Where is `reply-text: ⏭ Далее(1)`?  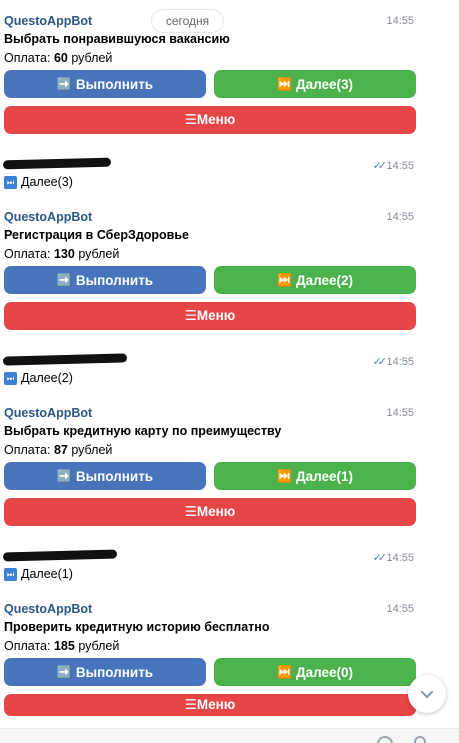
reply-text: ⏭ Далее(1) is located at coordinates (38, 574).